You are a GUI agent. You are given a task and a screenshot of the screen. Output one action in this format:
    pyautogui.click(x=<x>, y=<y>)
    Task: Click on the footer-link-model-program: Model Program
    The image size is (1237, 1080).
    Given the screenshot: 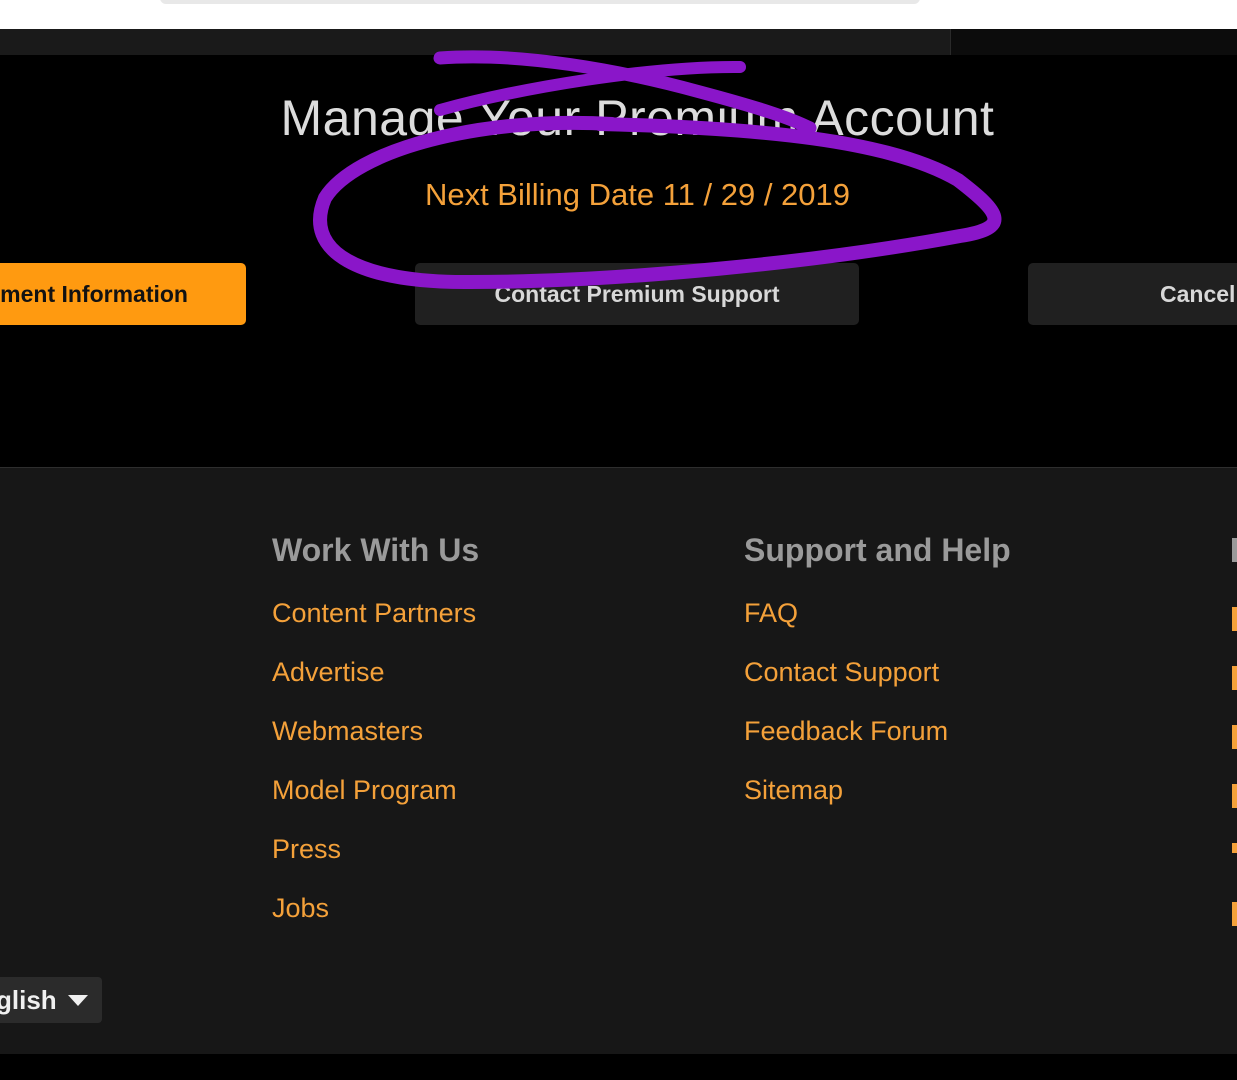 What is the action you would take?
    pyautogui.click(x=375, y=803)
    